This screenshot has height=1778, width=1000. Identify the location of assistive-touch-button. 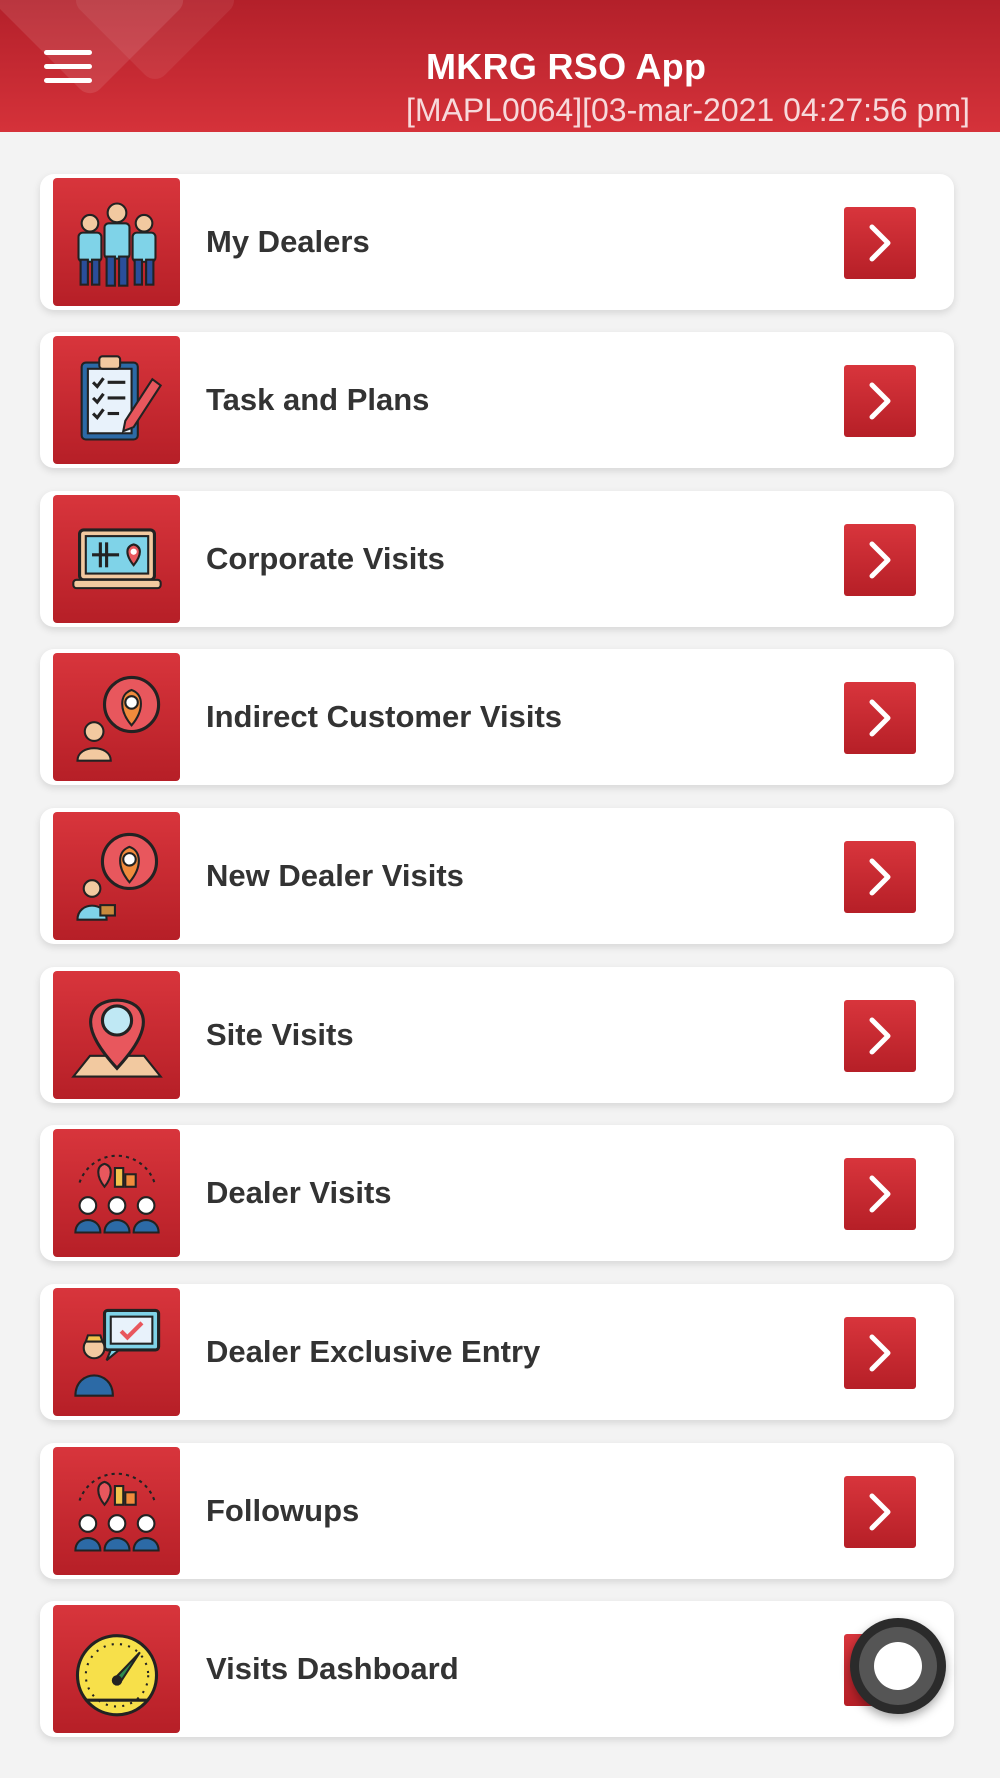
(898, 1666).